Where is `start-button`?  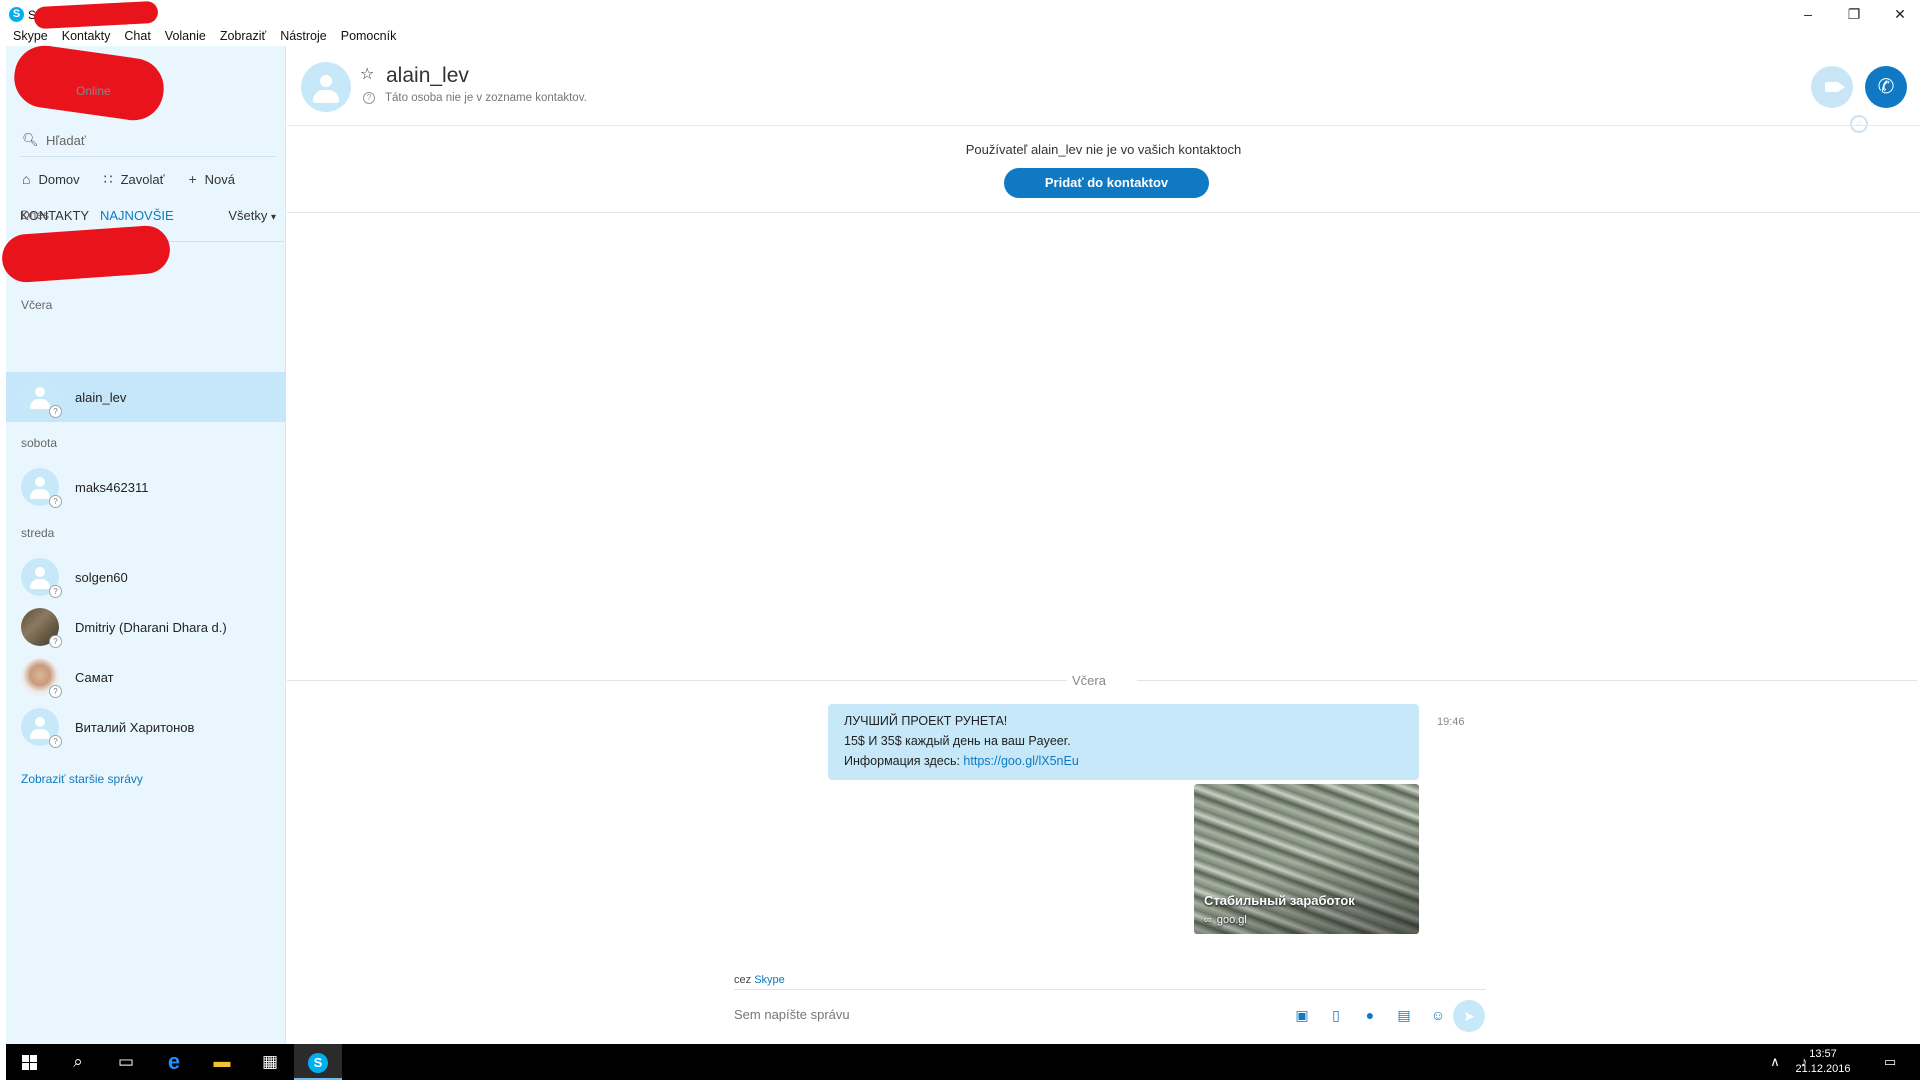
start-button is located at coordinates (30, 1062).